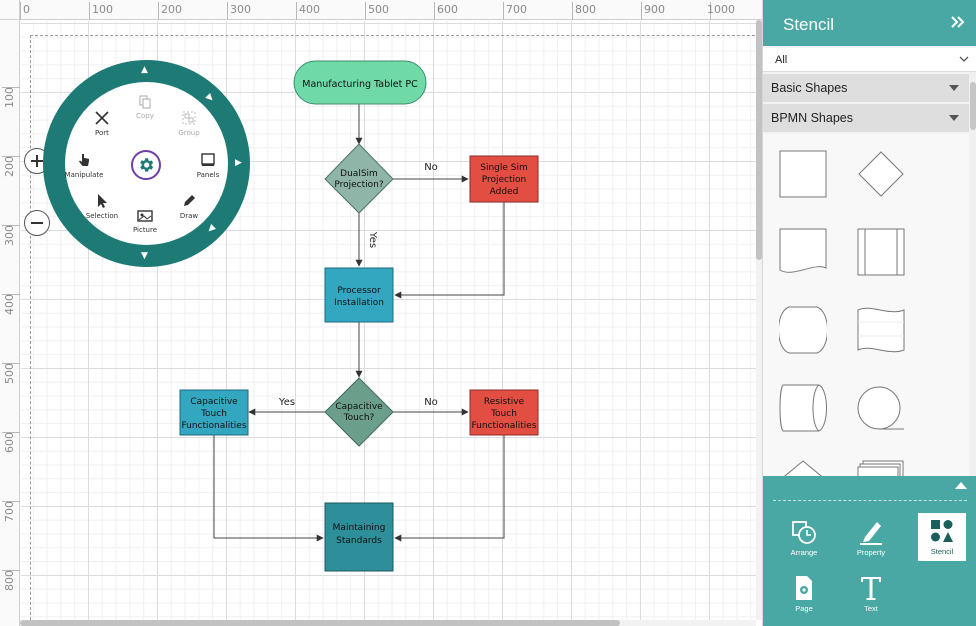 This screenshot has height=626, width=976. Describe the element at coordinates (145, 230) in the screenshot. I see `radial-item-label: Picture` at that location.